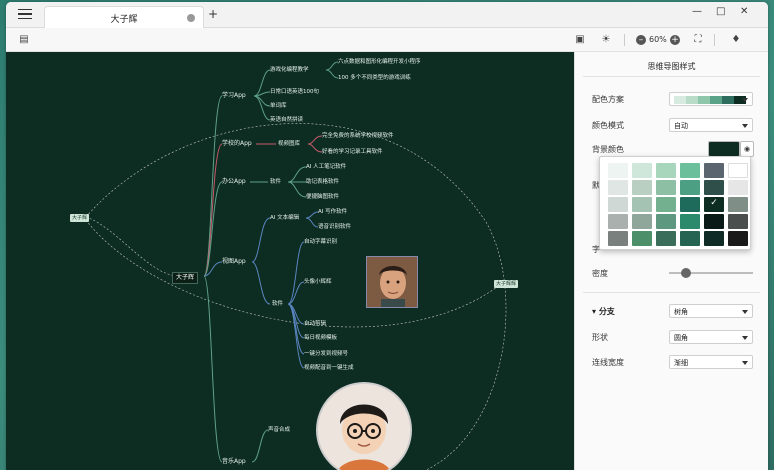 The height and width of the screenshot is (470, 774). What do you see at coordinates (364, 426) in the screenshot?
I see `cartoon-avatar` at bounding box center [364, 426].